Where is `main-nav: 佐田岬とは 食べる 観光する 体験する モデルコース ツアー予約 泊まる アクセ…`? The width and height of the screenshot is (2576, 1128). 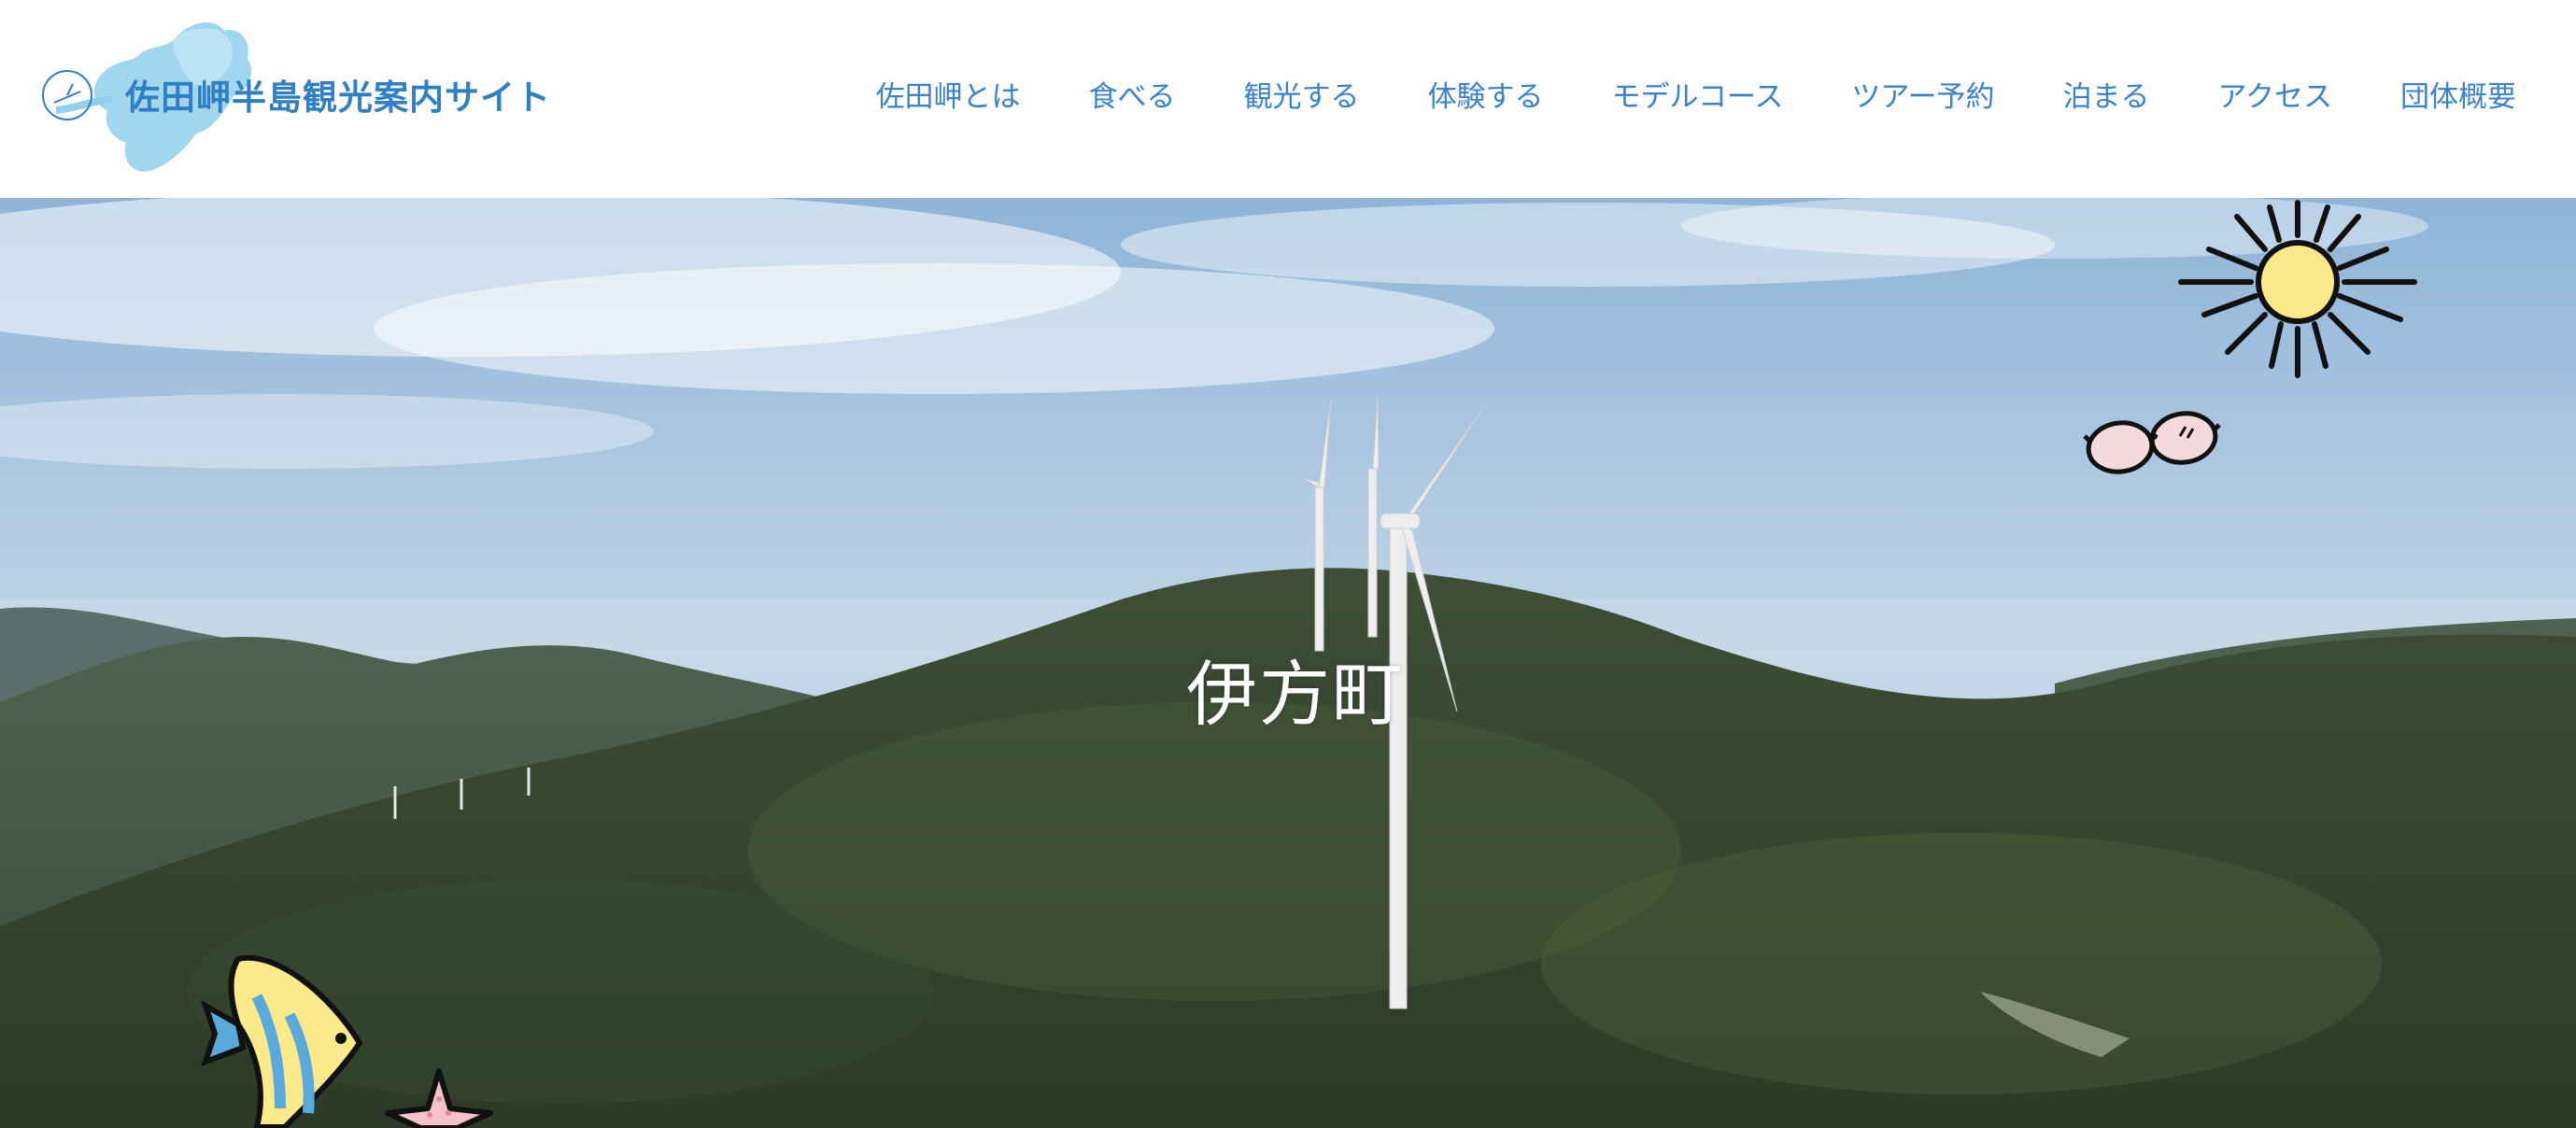 main-nav: 佐田岬とは 食べる 観光する 体験する モデルコース ツアー予約 泊まる アクセ… is located at coordinates (1696, 94).